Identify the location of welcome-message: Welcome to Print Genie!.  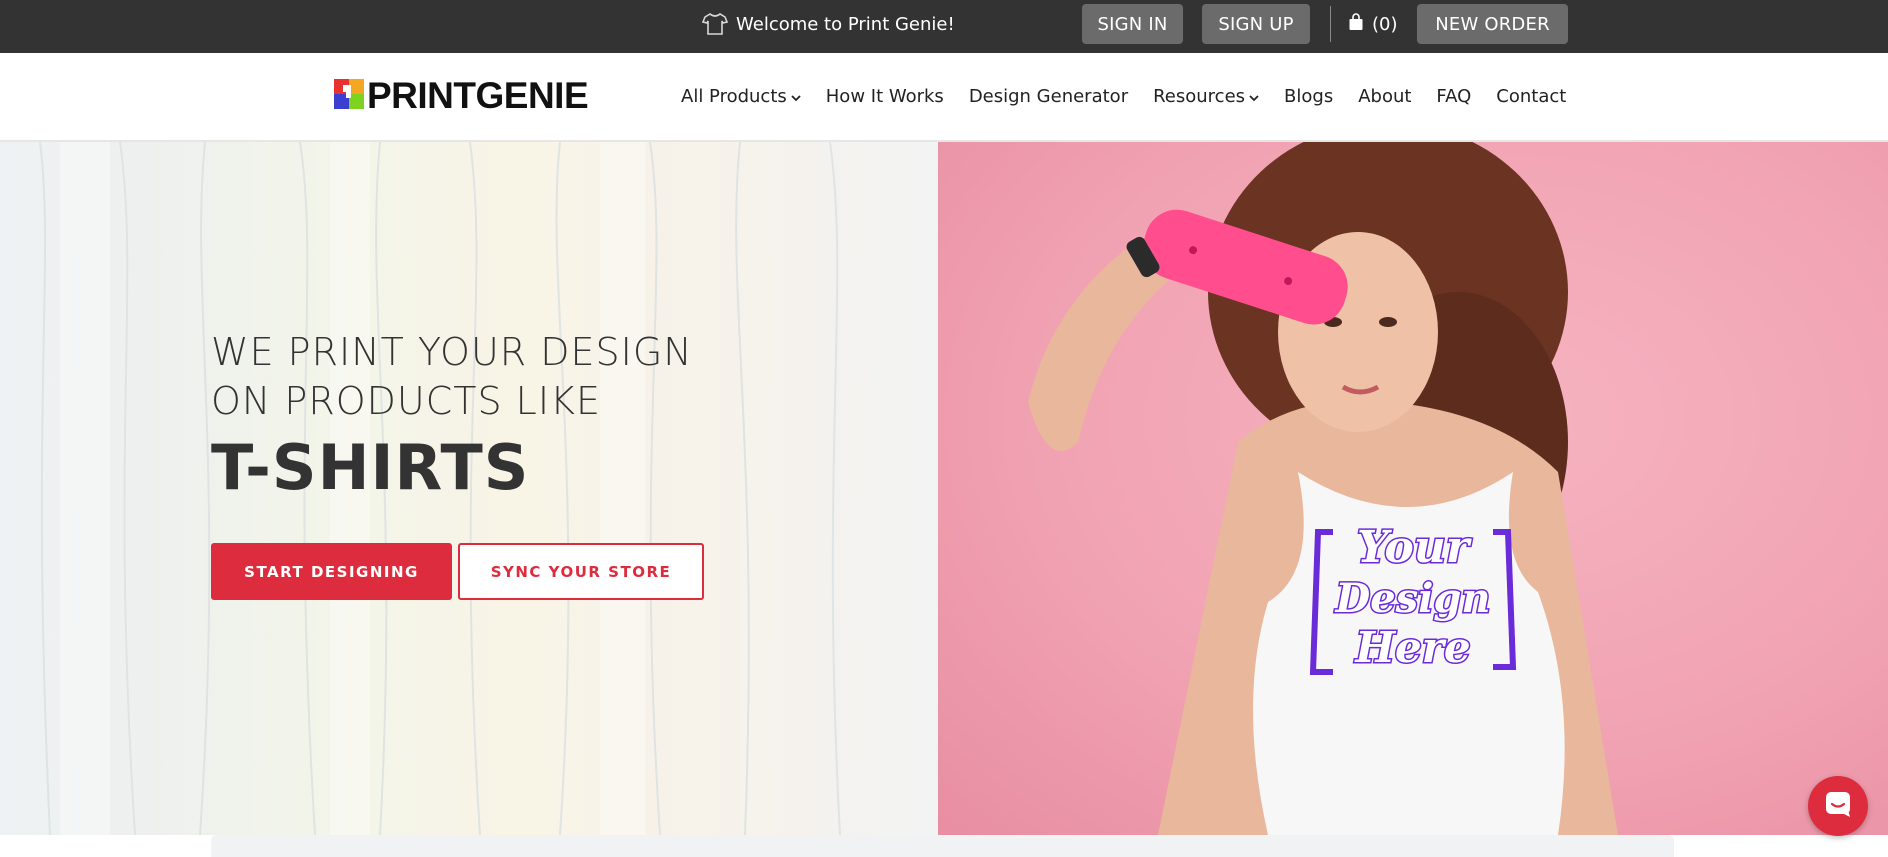
(828, 24).